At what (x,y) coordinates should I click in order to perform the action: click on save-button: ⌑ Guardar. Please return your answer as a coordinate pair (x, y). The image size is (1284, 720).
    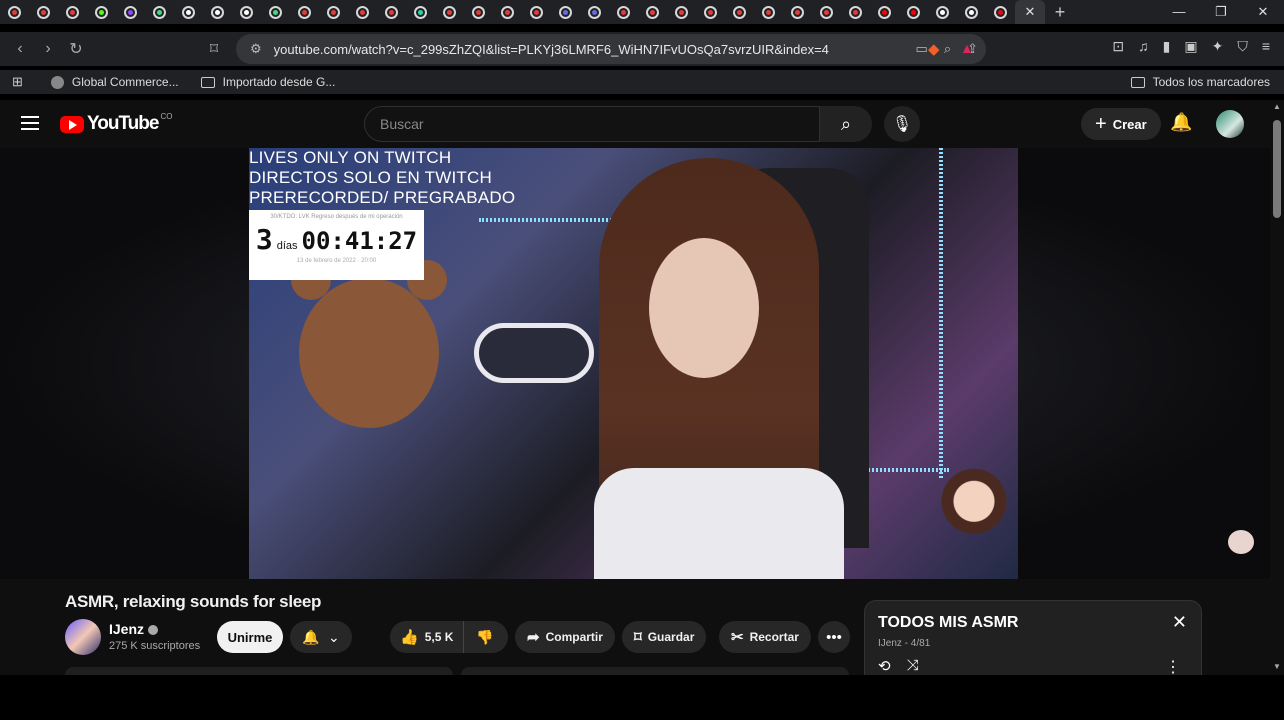
    Looking at the image, I should click on (664, 637).